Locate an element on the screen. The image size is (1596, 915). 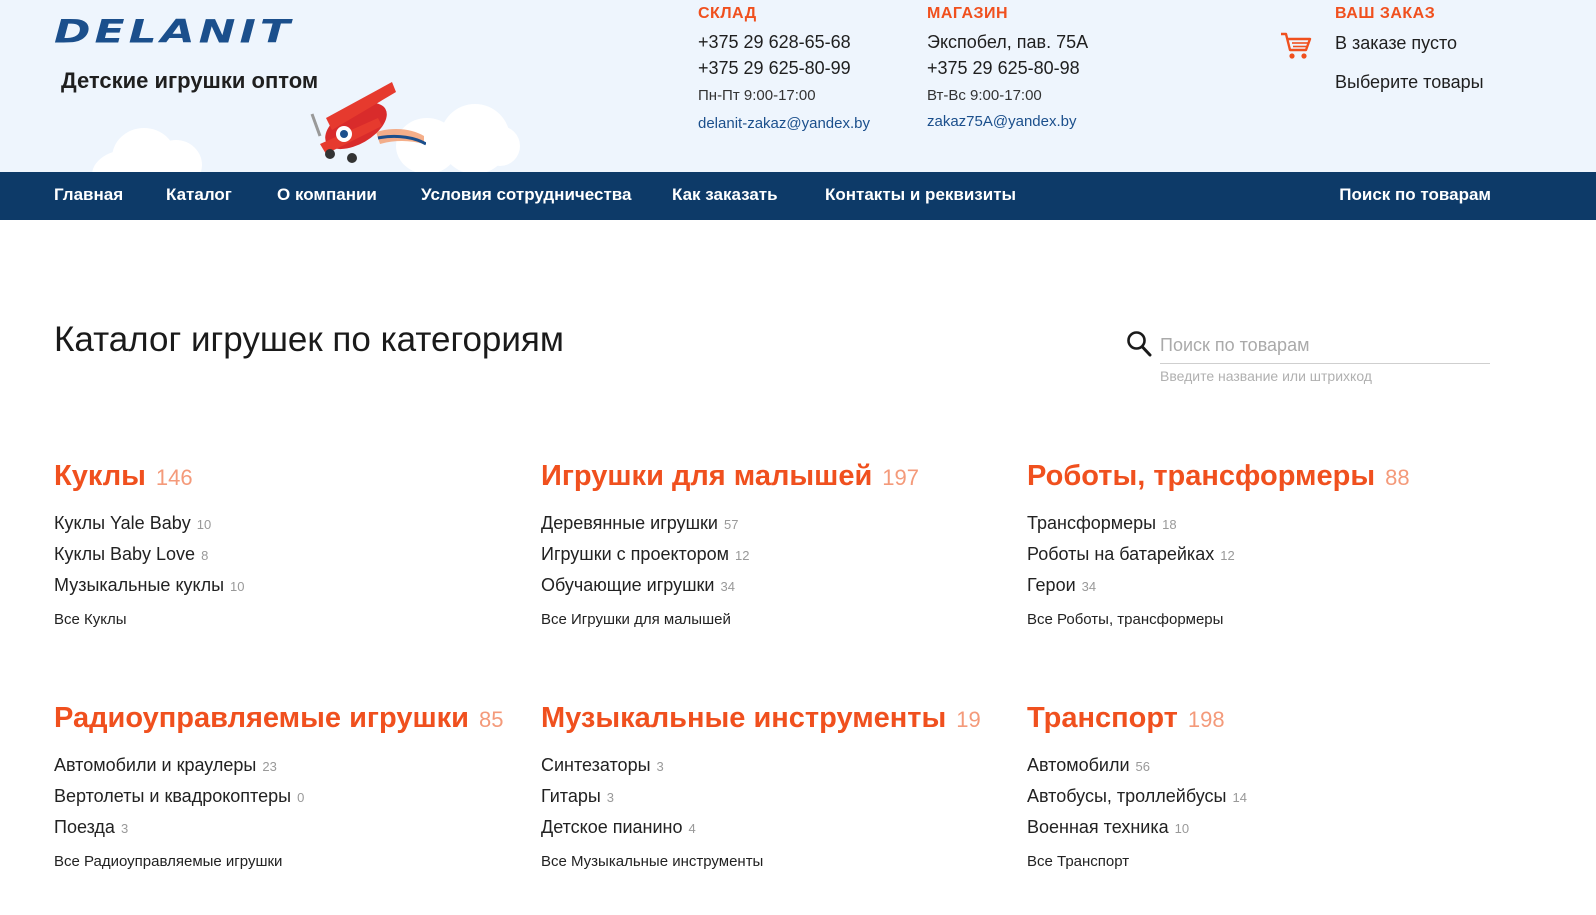
subcategory-item: Поезда 3 is located at coordinates (289, 827).